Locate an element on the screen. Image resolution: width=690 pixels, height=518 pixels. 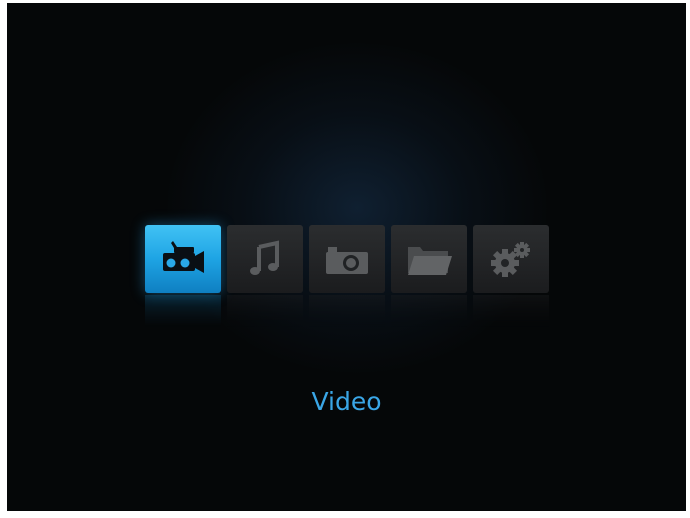
main-menu-bar is located at coordinates (347, 259).